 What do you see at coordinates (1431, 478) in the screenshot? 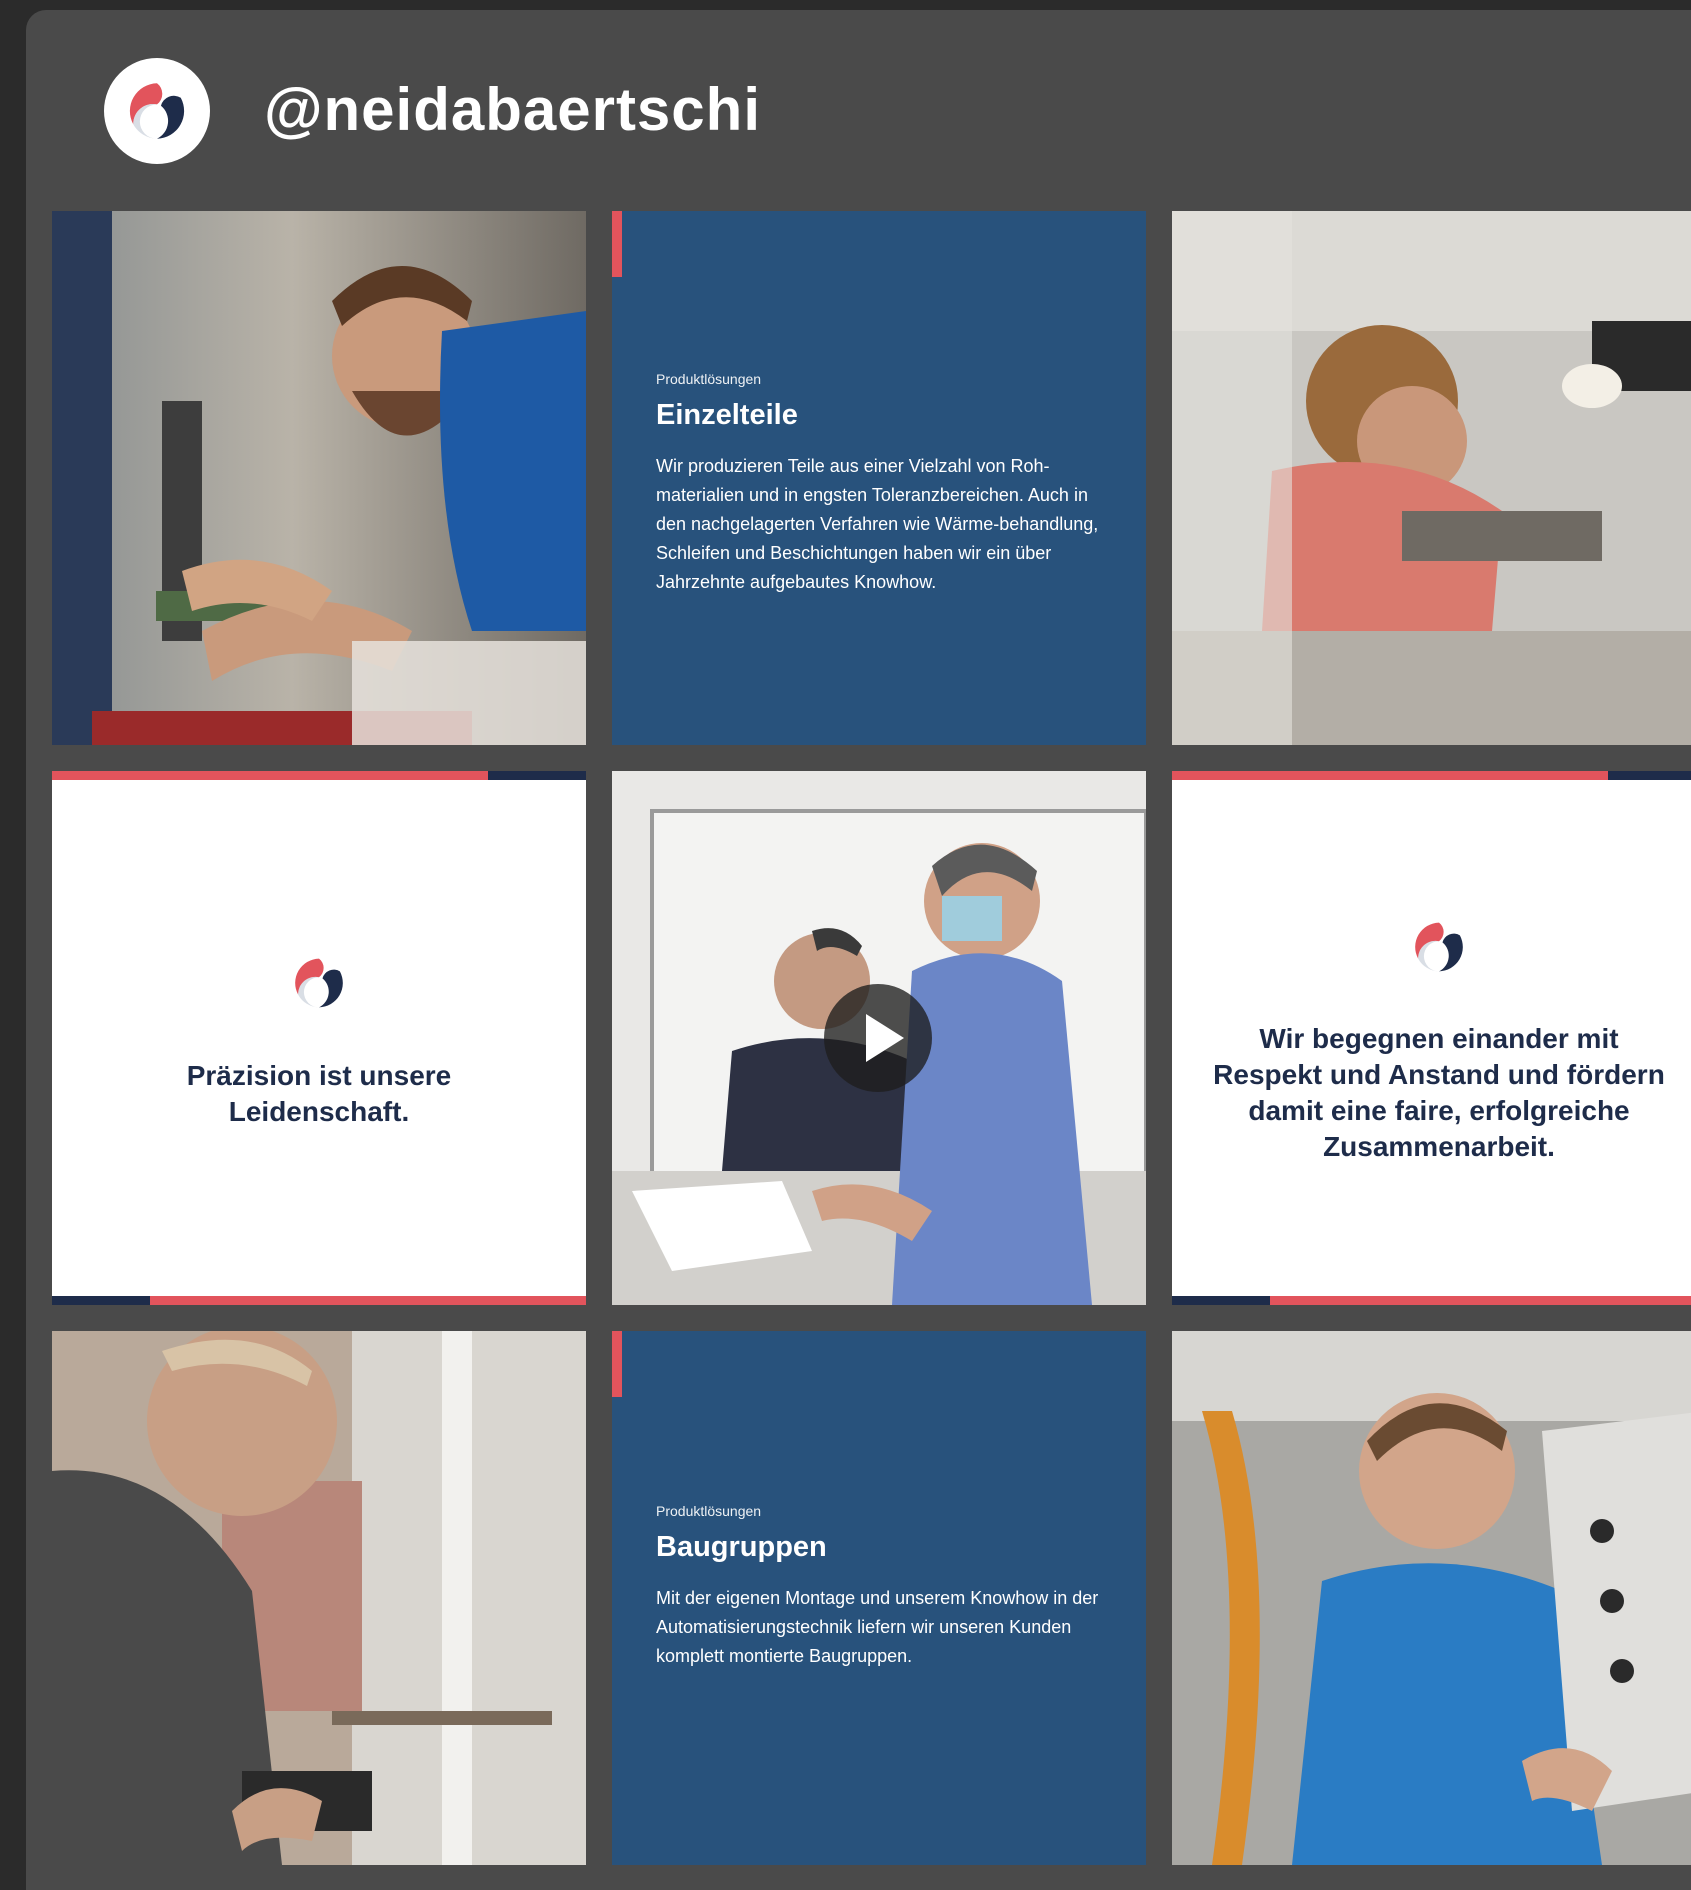
I see `woman-inspecting-photo` at bounding box center [1431, 478].